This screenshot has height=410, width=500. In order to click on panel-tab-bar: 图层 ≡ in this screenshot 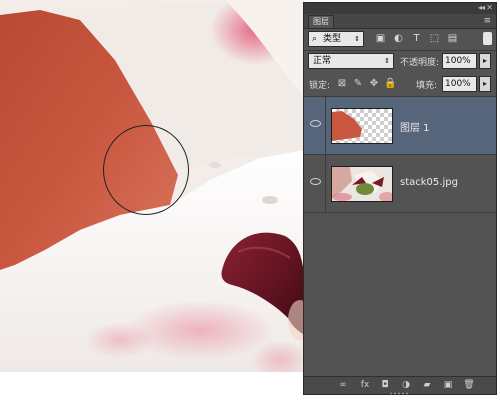, I will do `click(400, 21)`.